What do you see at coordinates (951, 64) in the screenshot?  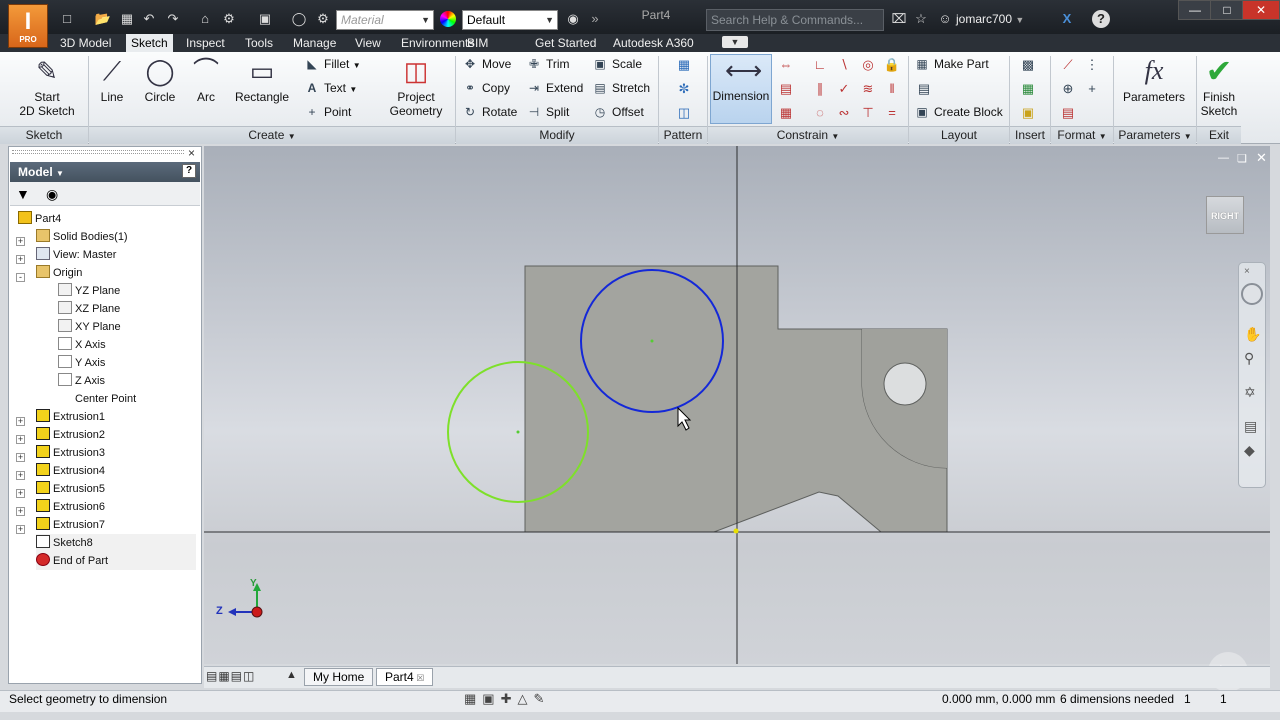 I see `make-part-button: ▦ Make Part` at bounding box center [951, 64].